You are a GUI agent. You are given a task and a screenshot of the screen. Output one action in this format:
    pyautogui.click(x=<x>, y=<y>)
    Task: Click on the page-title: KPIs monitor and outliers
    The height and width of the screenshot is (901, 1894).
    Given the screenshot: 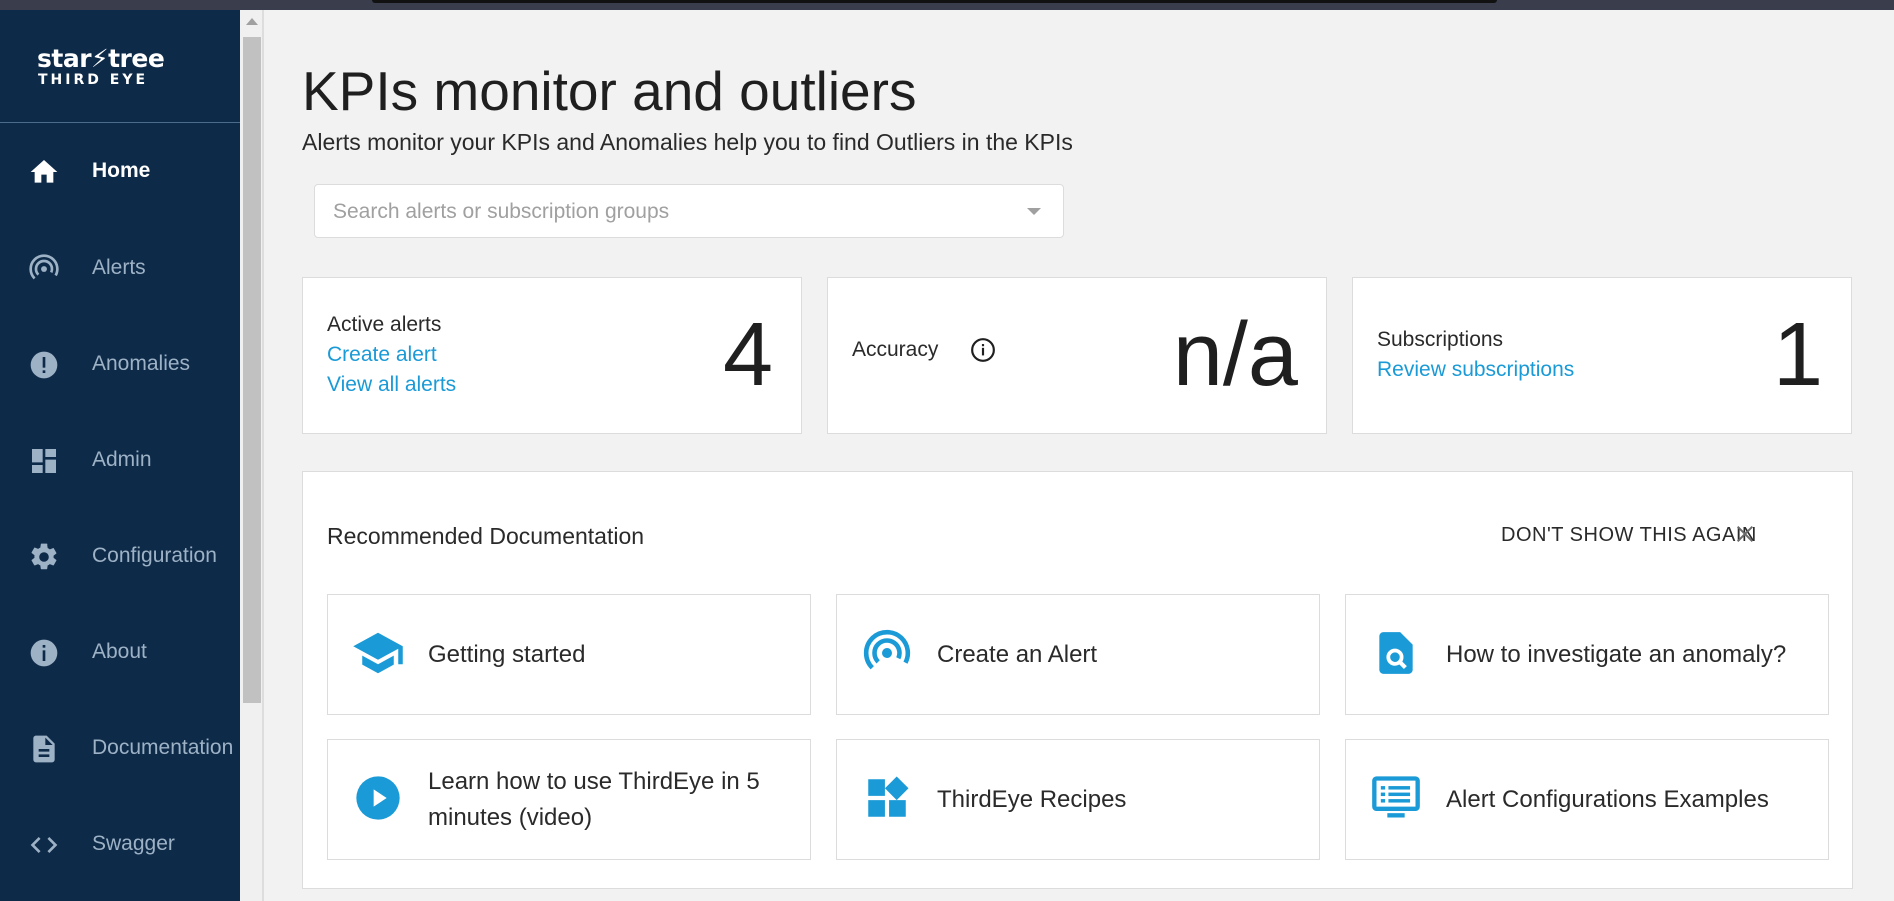 What is the action you would take?
    pyautogui.click(x=609, y=91)
    